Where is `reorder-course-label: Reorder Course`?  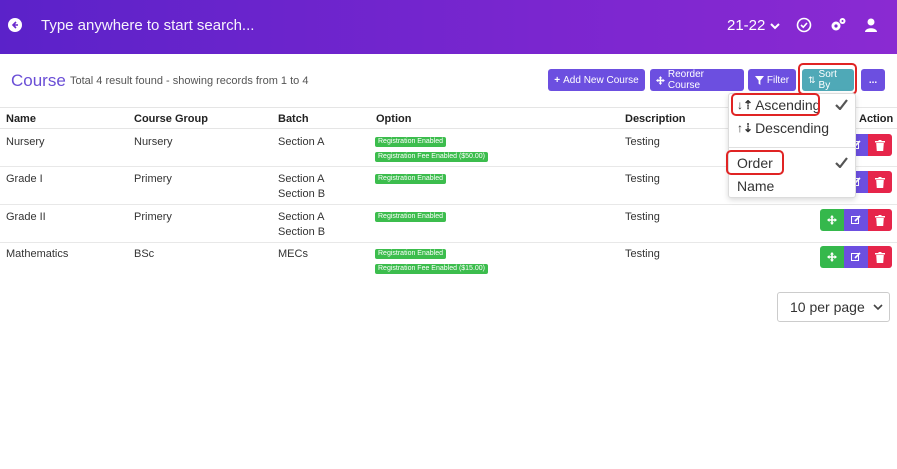
reorder-course-label: Reorder Course is located at coordinates (686, 80).